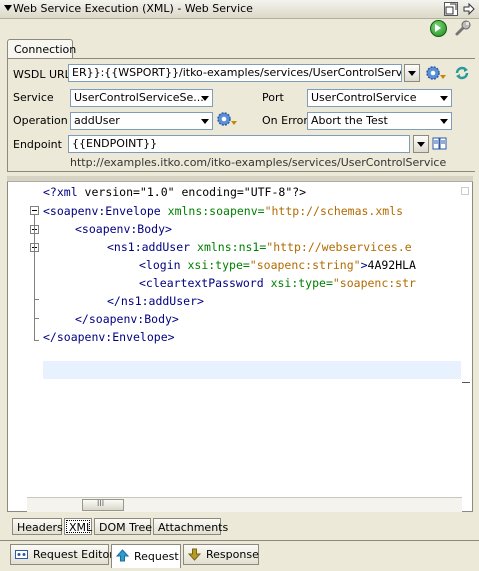 The width and height of the screenshot is (479, 571). What do you see at coordinates (465, 191) in the screenshot?
I see `overview-marker` at bounding box center [465, 191].